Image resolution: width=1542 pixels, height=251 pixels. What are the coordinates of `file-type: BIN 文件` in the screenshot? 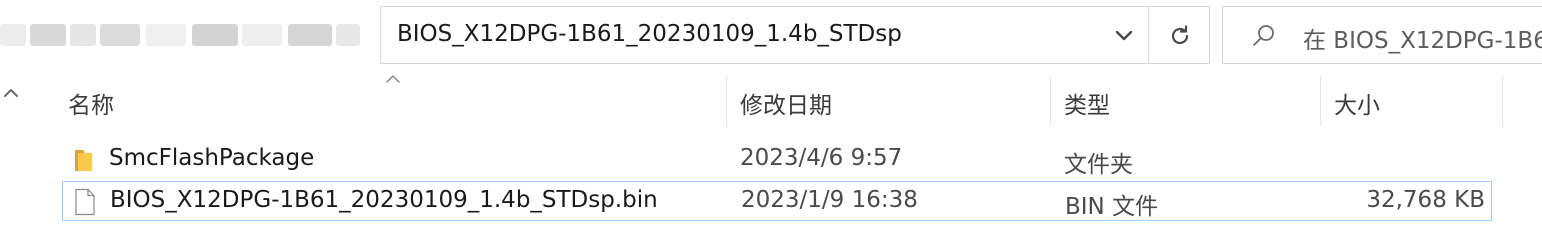 It's located at (1112, 207).